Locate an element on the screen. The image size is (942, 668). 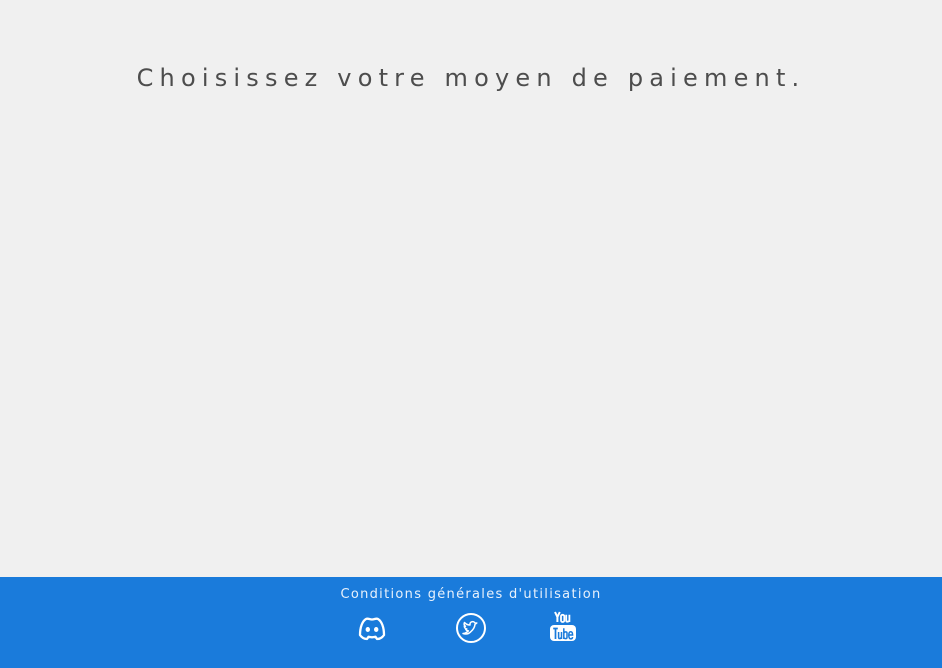
social-links is located at coordinates (471, 629).